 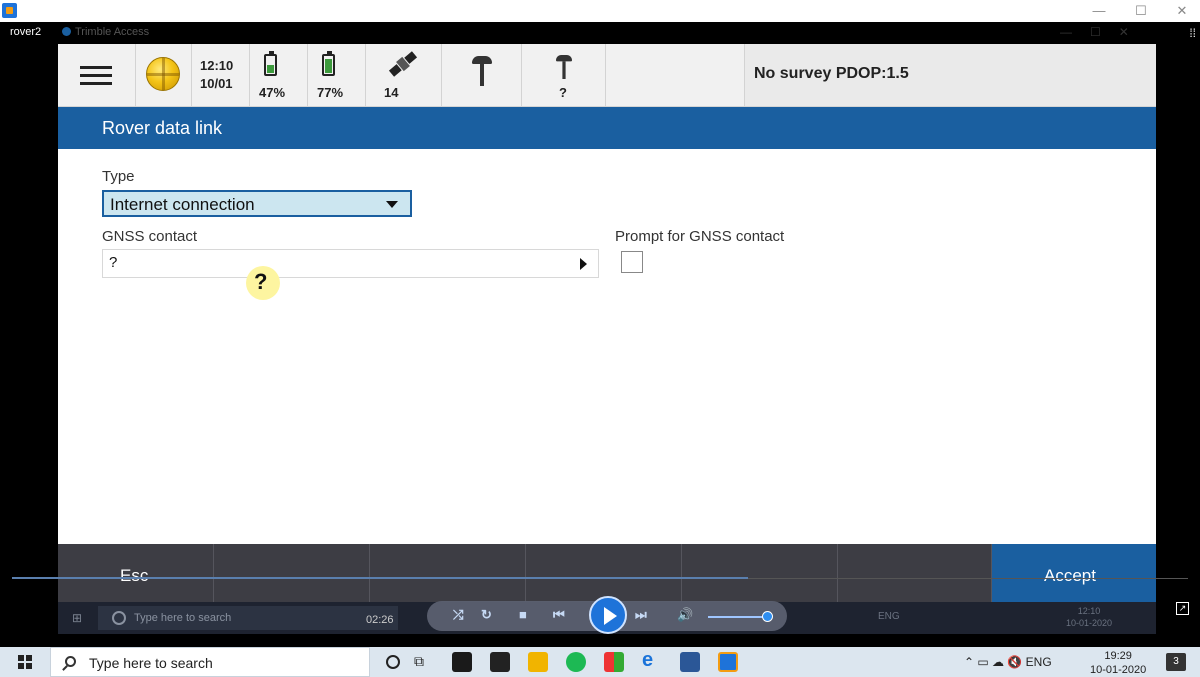 I want to click on app-title-text: Trimble Access, so click(x=112, y=32).